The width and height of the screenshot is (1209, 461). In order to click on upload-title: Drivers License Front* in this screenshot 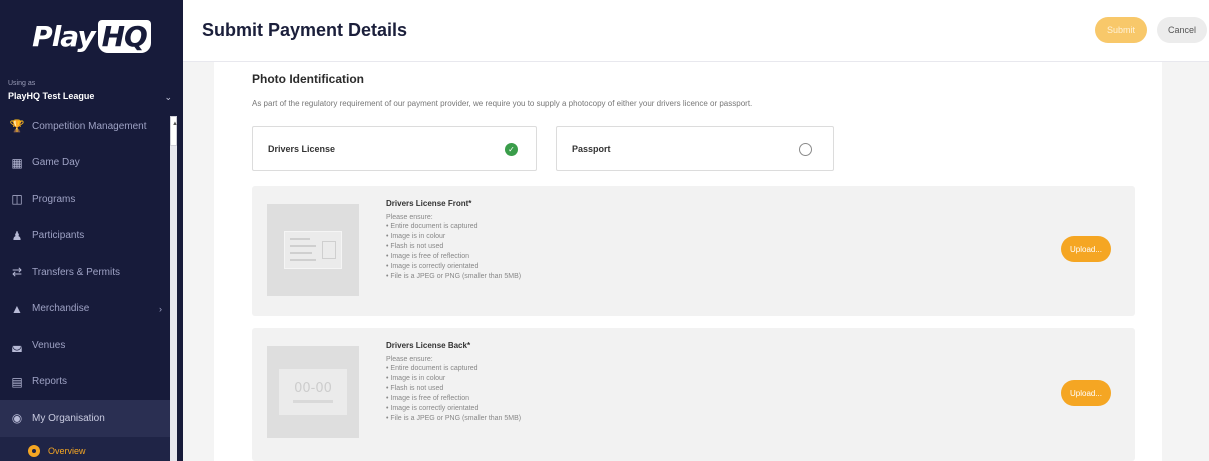, I will do `click(429, 203)`.